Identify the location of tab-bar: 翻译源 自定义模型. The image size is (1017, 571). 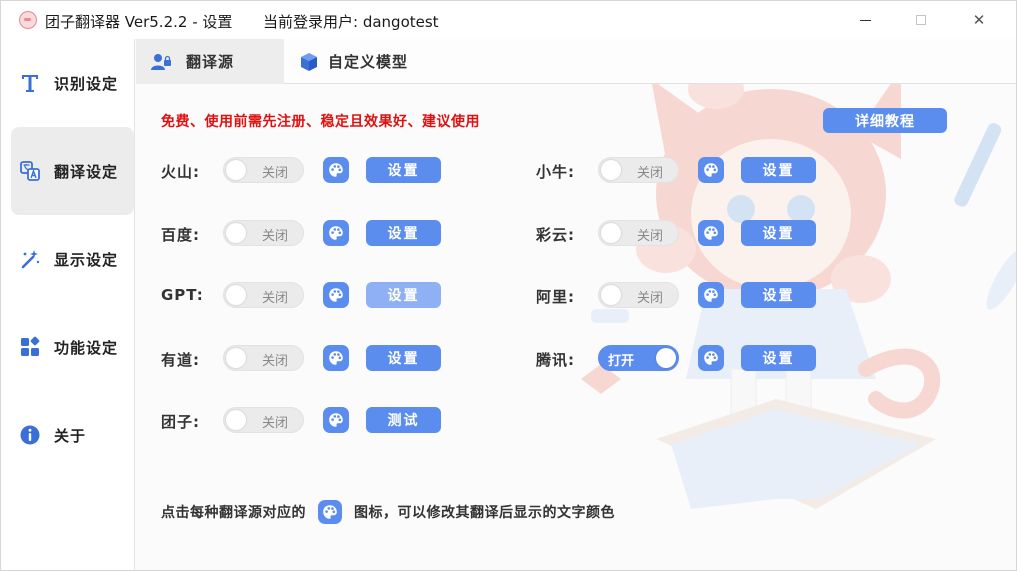
(576, 61).